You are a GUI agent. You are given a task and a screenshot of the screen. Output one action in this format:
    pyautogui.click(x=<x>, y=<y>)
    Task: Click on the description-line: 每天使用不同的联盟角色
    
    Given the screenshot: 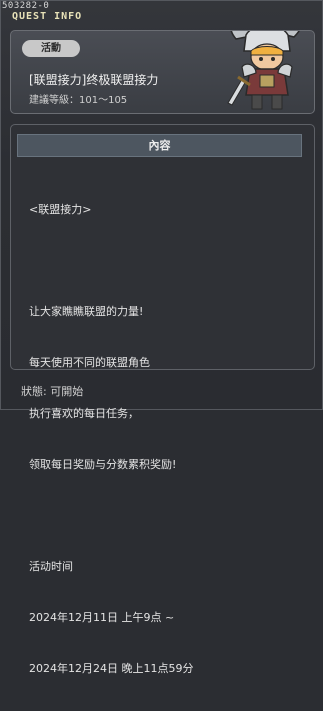 What is the action you would take?
    pyautogui.click(x=89, y=362)
    